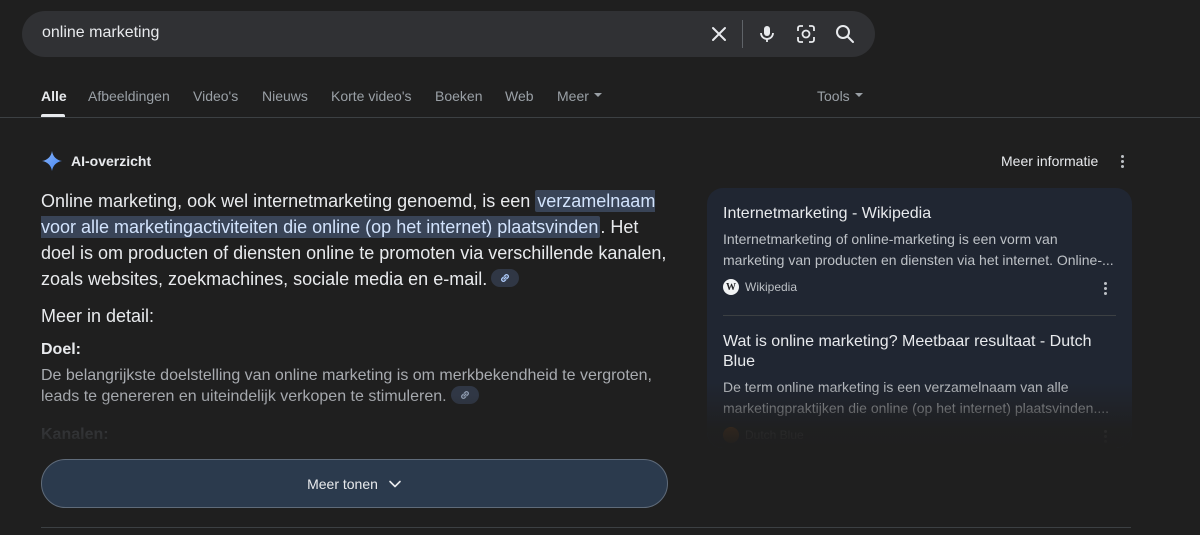  What do you see at coordinates (1049, 161) in the screenshot?
I see `more-info-link: Meer informatie` at bounding box center [1049, 161].